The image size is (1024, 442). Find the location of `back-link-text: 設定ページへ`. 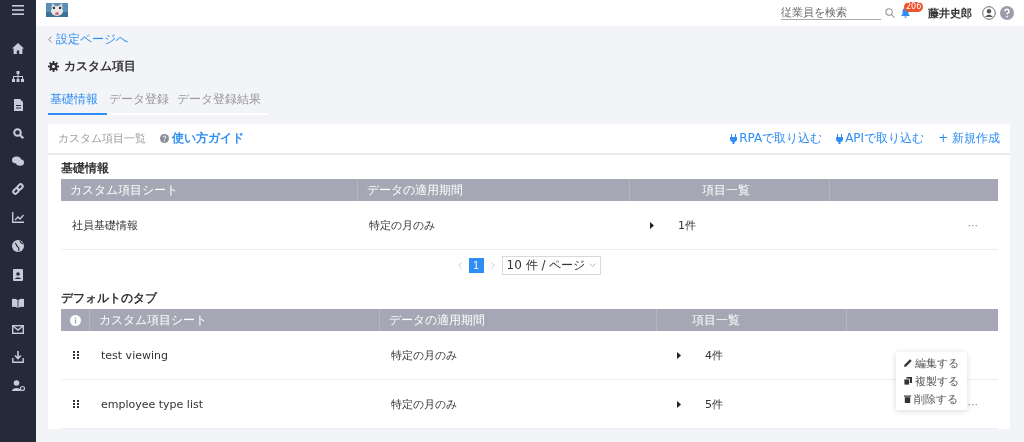

back-link-text: 設定ページへ is located at coordinates (92, 39).